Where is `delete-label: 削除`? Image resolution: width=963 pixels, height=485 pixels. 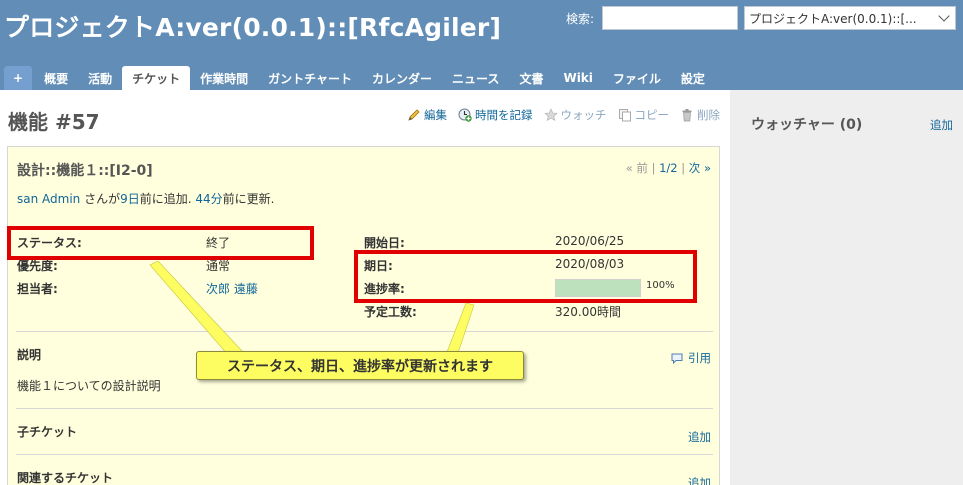
delete-label: 削除 is located at coordinates (708, 115).